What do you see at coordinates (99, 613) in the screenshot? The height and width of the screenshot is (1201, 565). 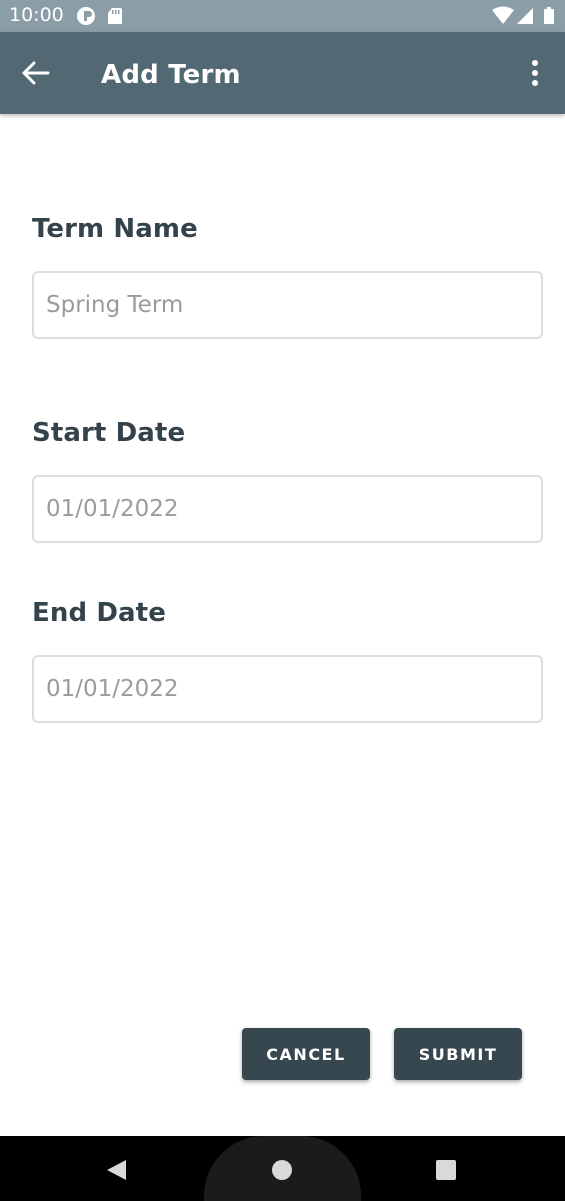 I see `end-date-label: End Date` at bounding box center [99, 613].